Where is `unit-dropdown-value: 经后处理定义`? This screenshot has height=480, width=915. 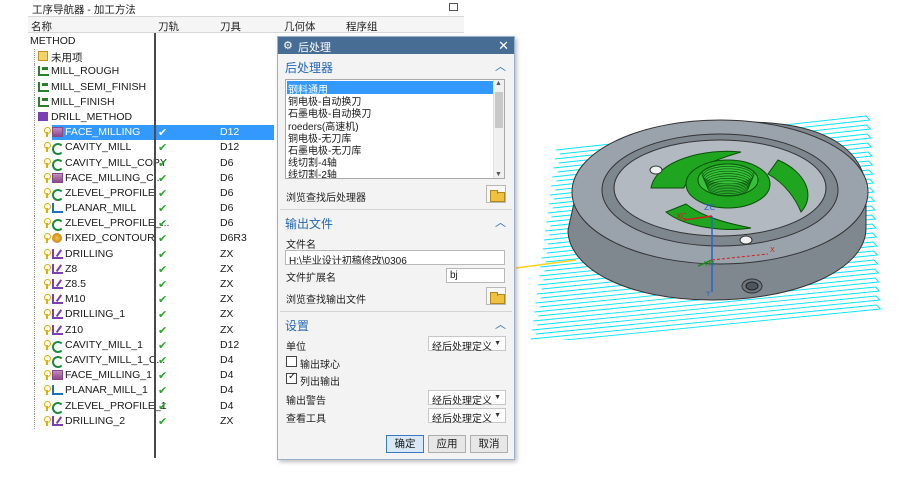 unit-dropdown-value: 经后处理定义 is located at coordinates (462, 347).